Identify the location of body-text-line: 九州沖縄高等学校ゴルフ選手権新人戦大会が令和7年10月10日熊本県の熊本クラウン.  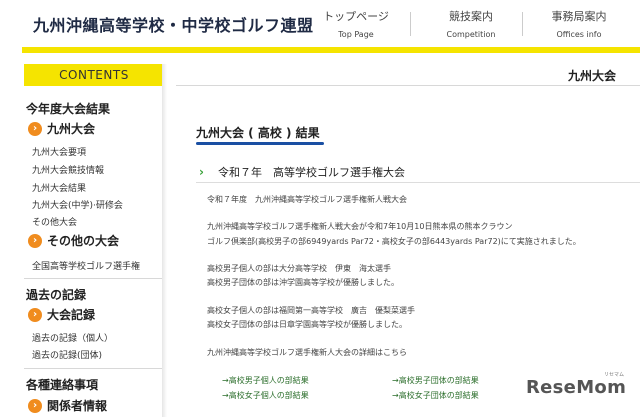
(360, 226).